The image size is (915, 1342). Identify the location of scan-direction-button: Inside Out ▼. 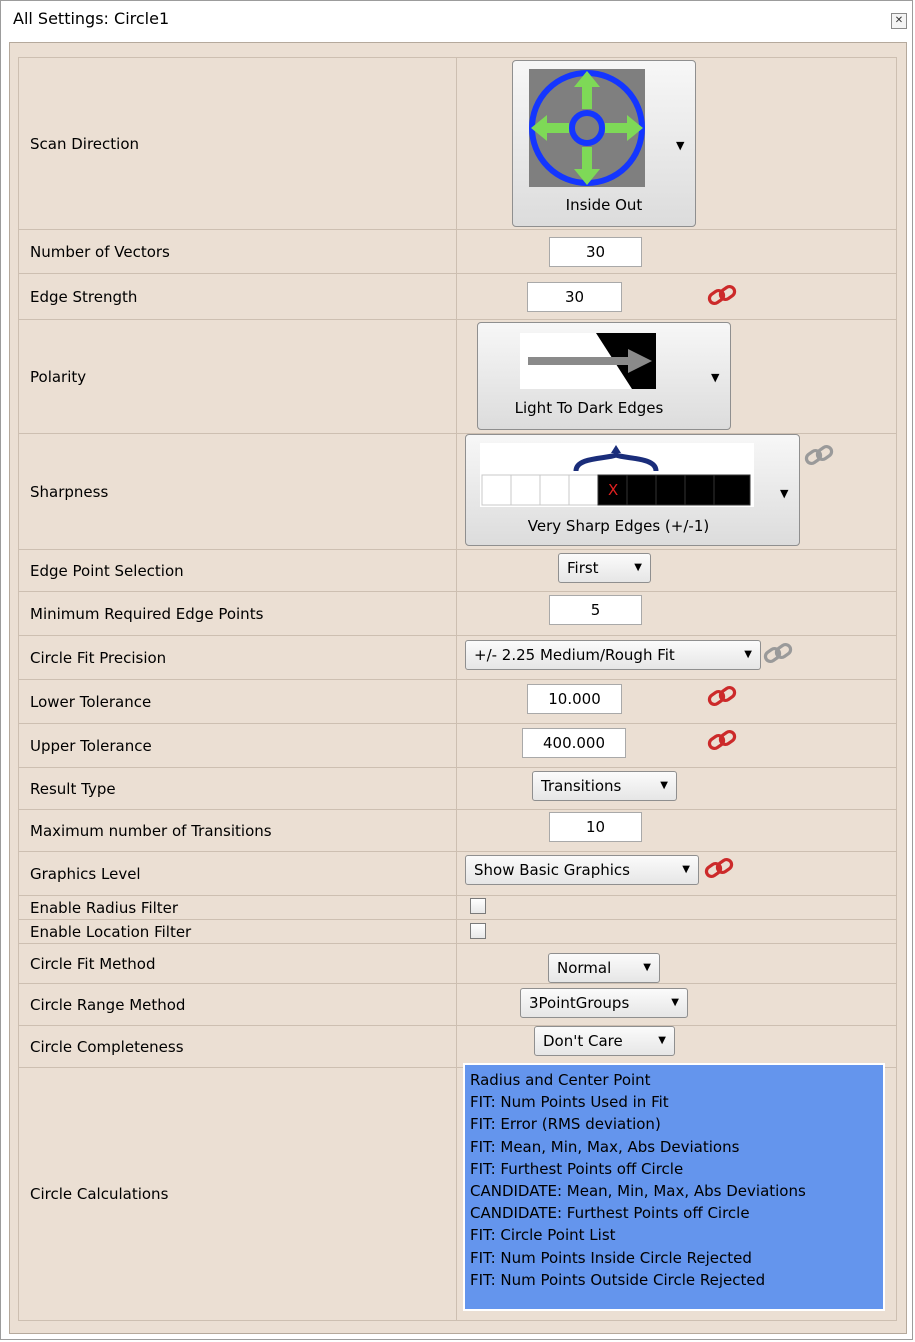
(604, 143).